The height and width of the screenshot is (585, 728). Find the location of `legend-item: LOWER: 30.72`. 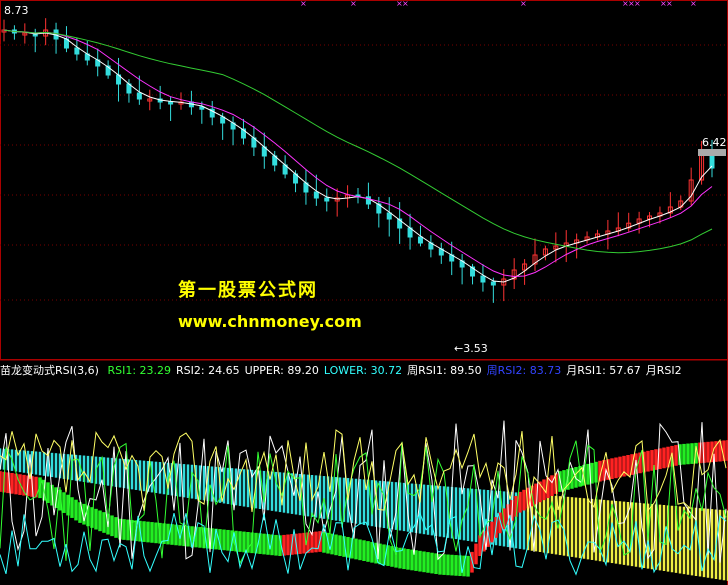

legend-item: LOWER: 30.72 is located at coordinates (363, 370).